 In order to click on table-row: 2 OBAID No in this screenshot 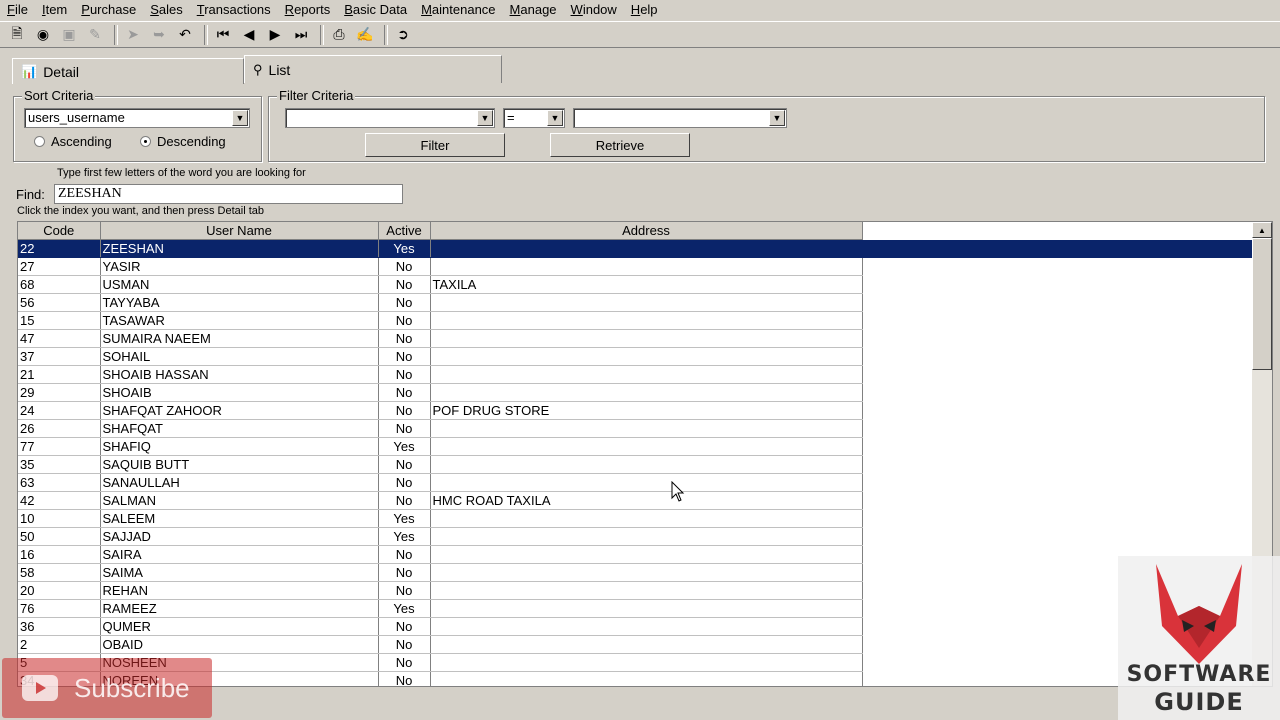, I will do `click(440, 644)`.